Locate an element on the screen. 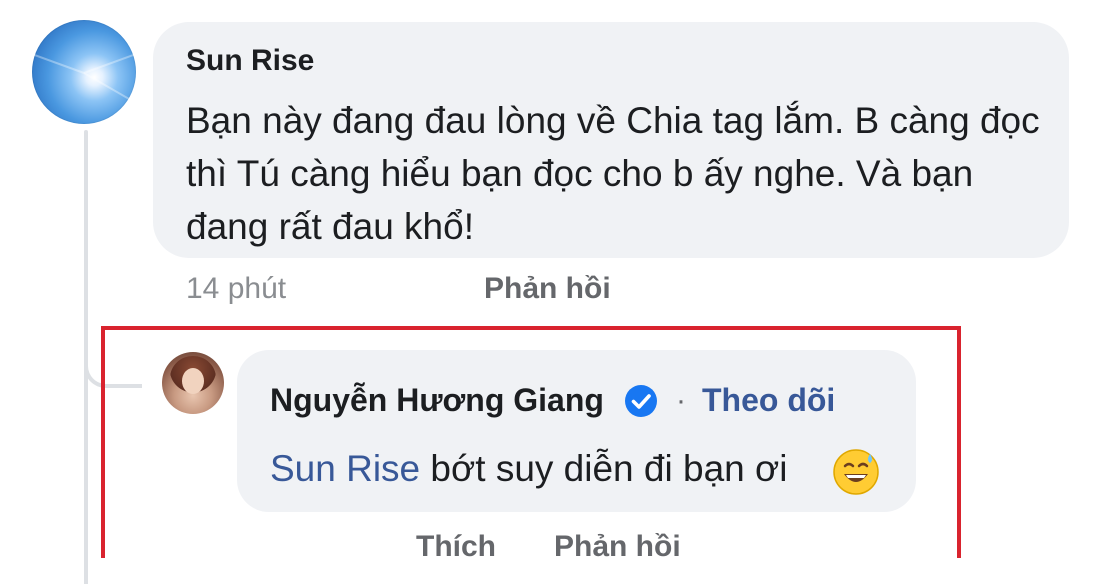  thread-line-lower is located at coordinates (86, 569).